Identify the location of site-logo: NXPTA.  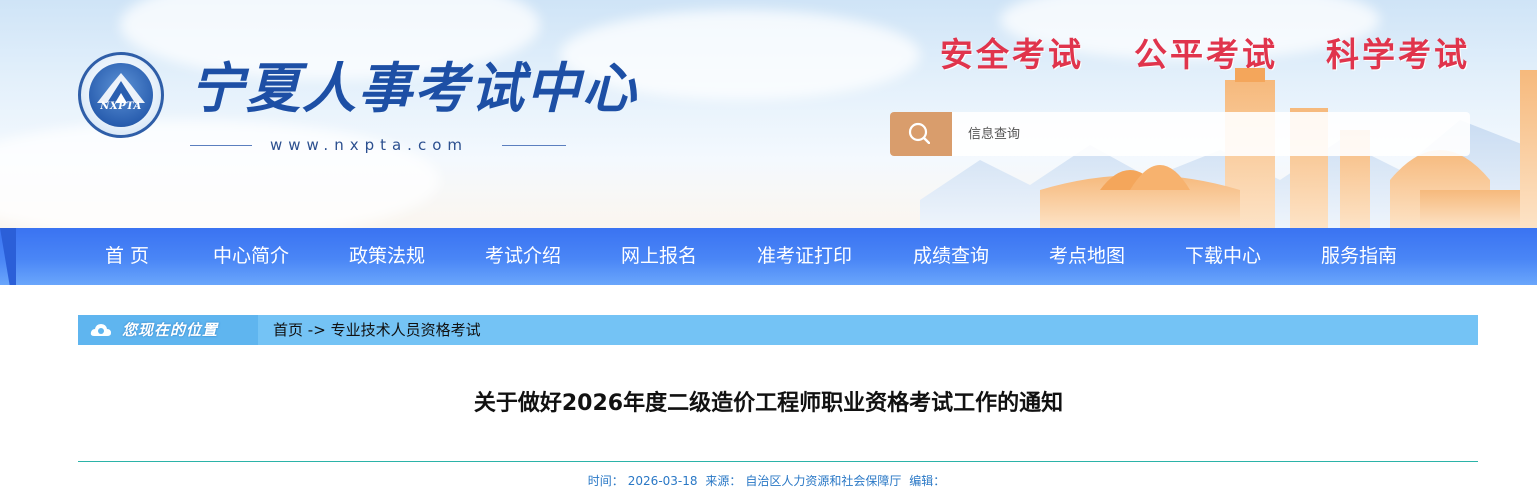
(121, 95).